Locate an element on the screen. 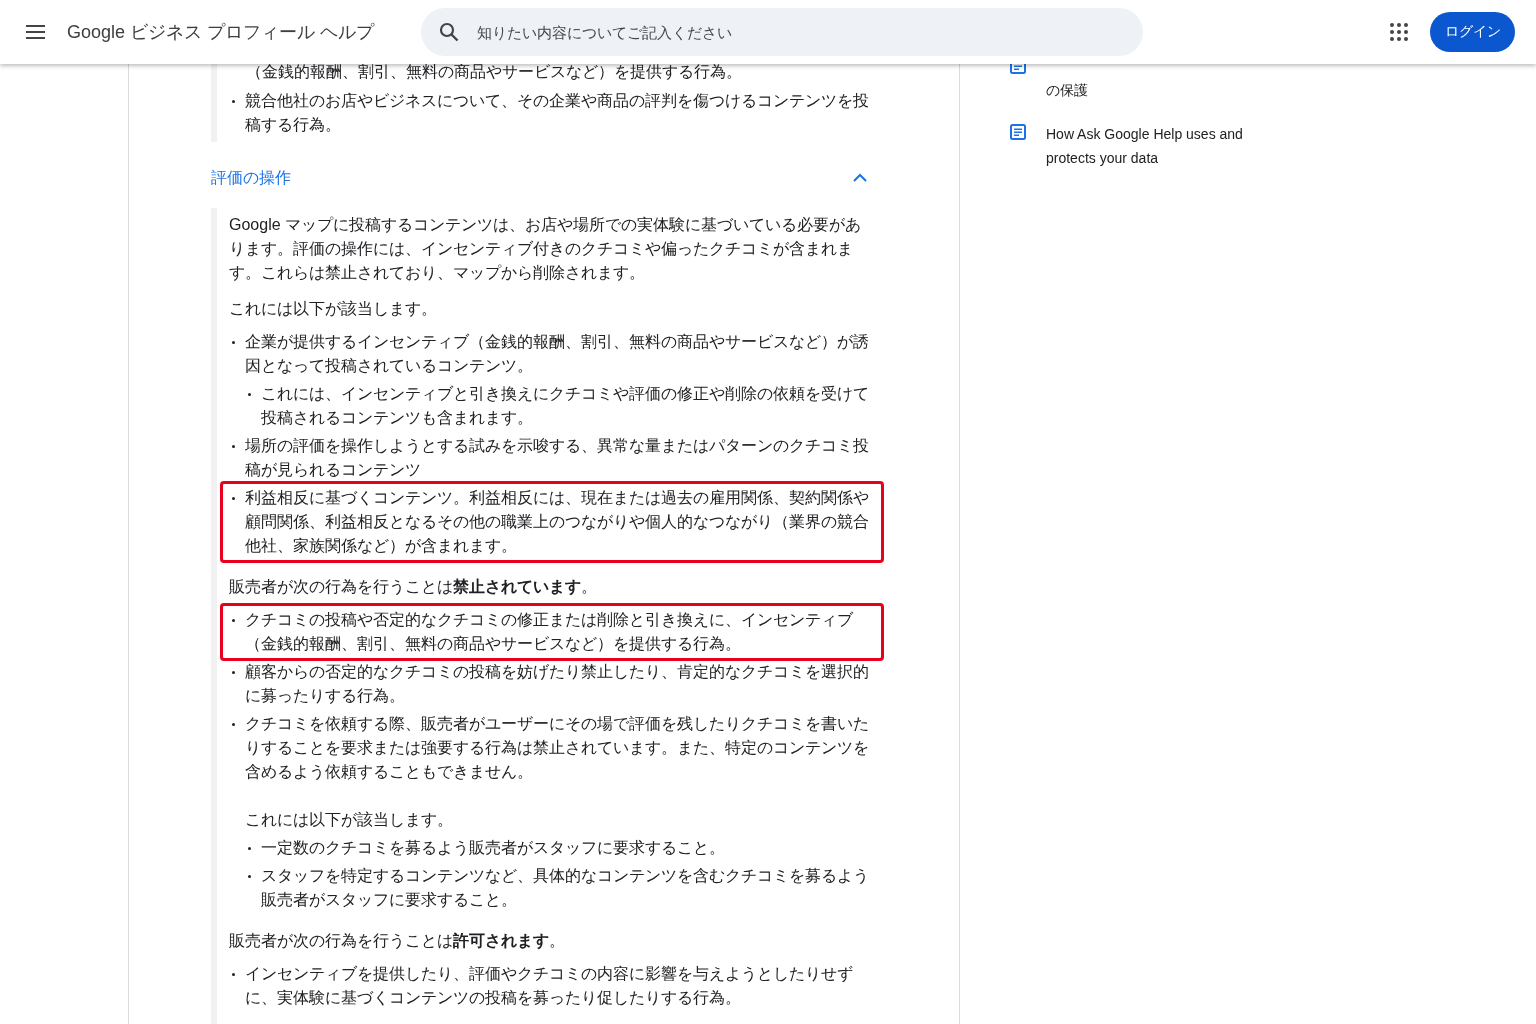  paragraph: 販売者が次の行為を行うことは禁止されています。 is located at coordinates (413, 587).